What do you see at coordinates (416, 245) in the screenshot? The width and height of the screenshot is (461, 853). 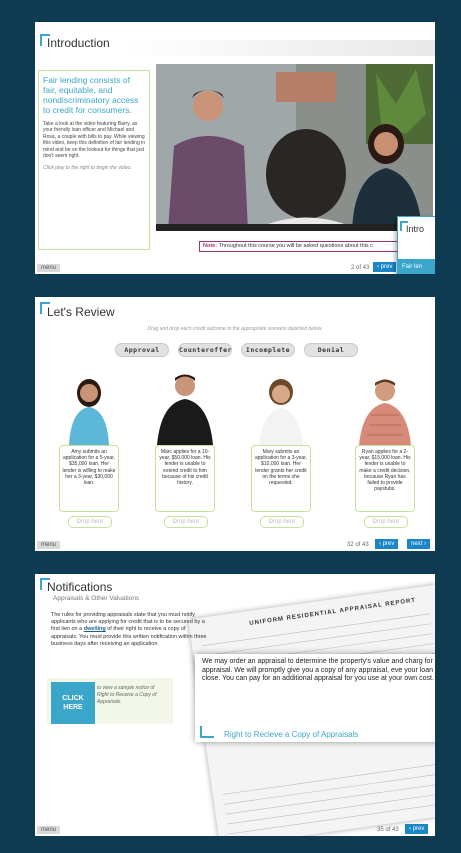 I see `next-slide-preview: Intro Fair len` at bounding box center [416, 245].